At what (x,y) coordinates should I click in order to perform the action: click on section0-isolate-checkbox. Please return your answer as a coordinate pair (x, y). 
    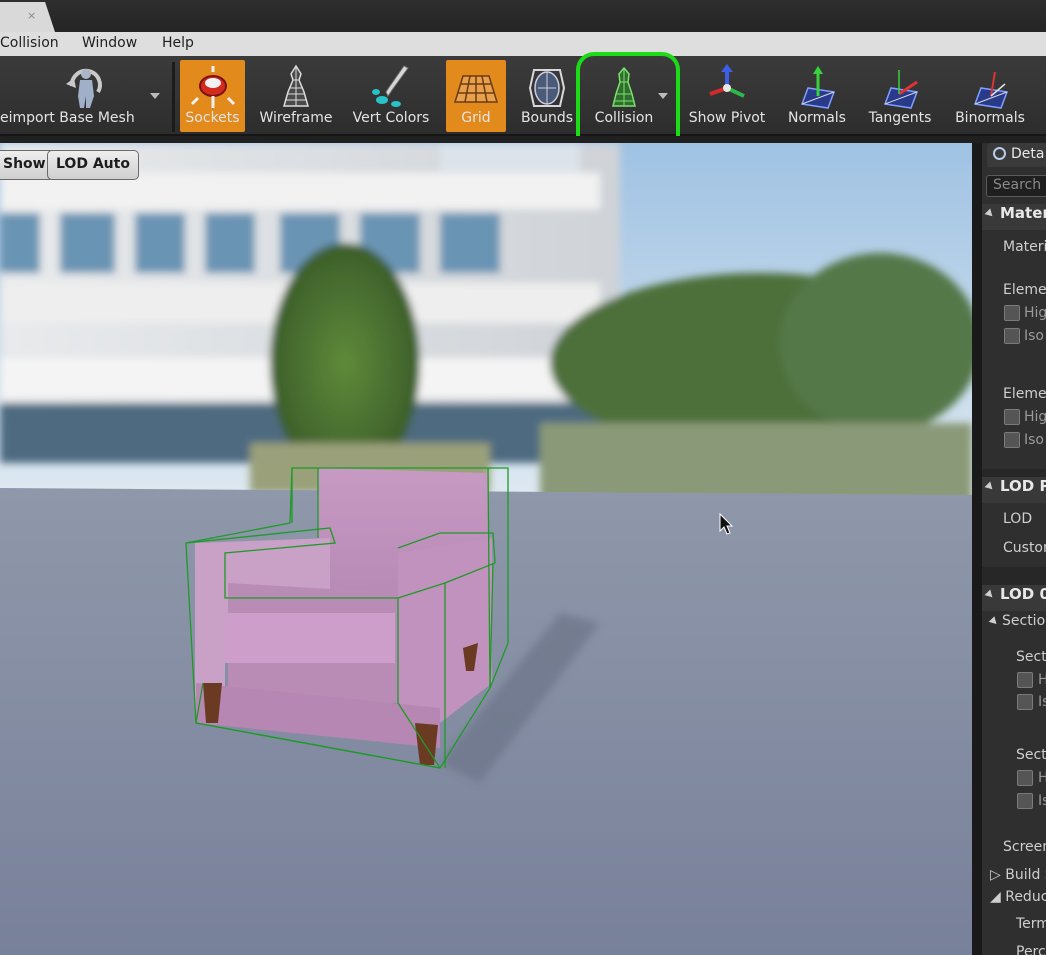
    Looking at the image, I should click on (1025, 702).